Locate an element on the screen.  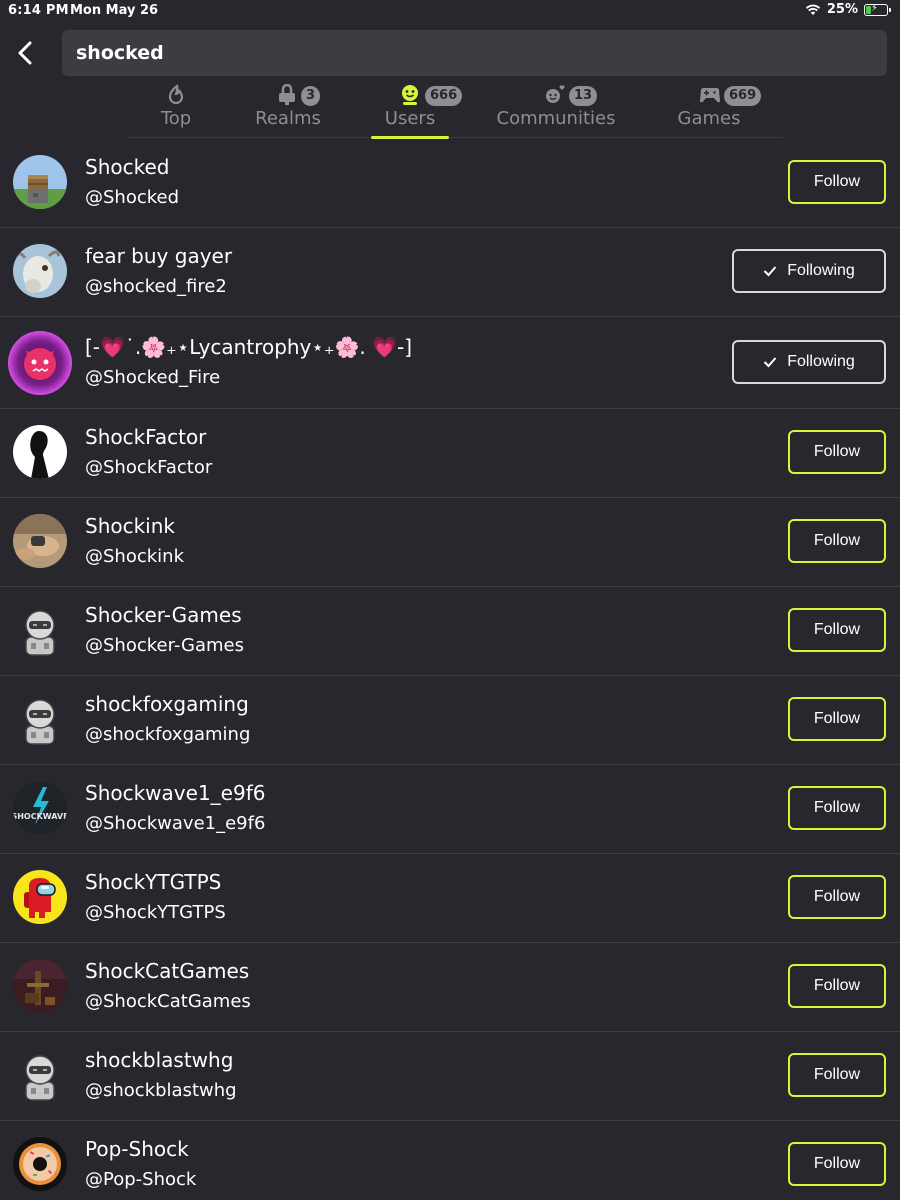
user-row: shockblastwhg @shockblastwhg Follow is located at coordinates (450, 1076).